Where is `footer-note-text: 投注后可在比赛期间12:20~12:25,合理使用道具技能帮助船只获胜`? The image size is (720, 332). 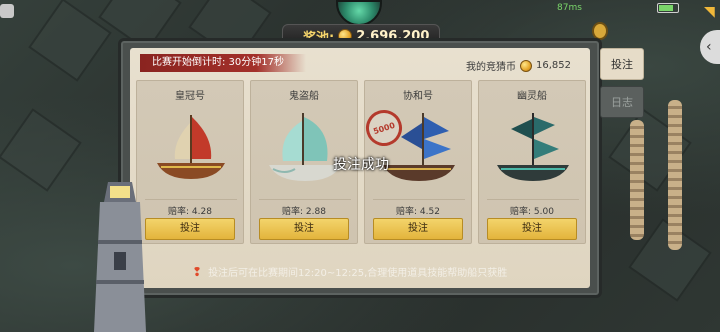
footer-note-text: 投注后可在比赛期间12:20~12:25,合理使用道具技能帮助船只获胜 is located at coordinates (358, 273).